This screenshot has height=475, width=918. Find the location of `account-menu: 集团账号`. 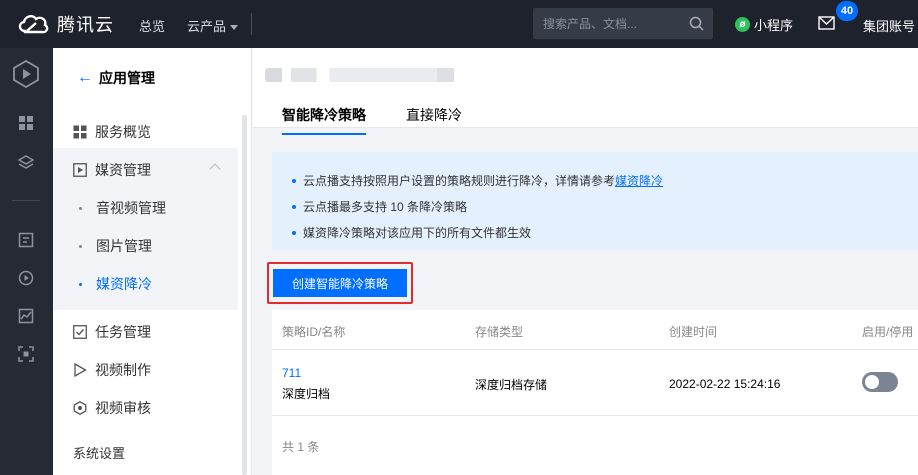

account-menu: 集团账号 is located at coordinates (889, 25).